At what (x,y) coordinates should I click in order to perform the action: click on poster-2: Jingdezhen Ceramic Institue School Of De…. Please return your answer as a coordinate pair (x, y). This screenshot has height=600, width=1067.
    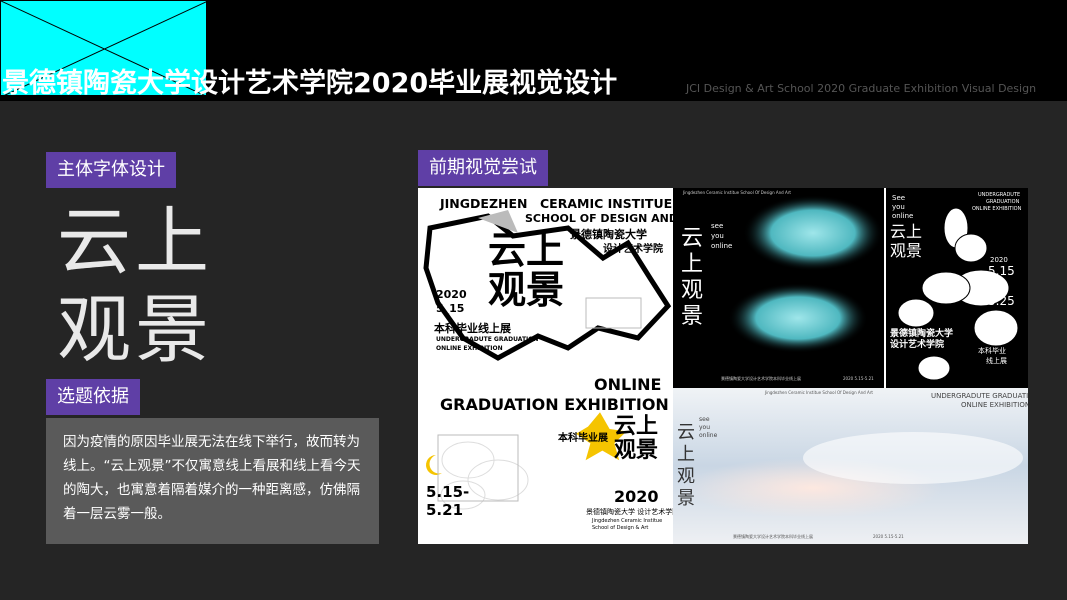
    Looking at the image, I should click on (778, 288).